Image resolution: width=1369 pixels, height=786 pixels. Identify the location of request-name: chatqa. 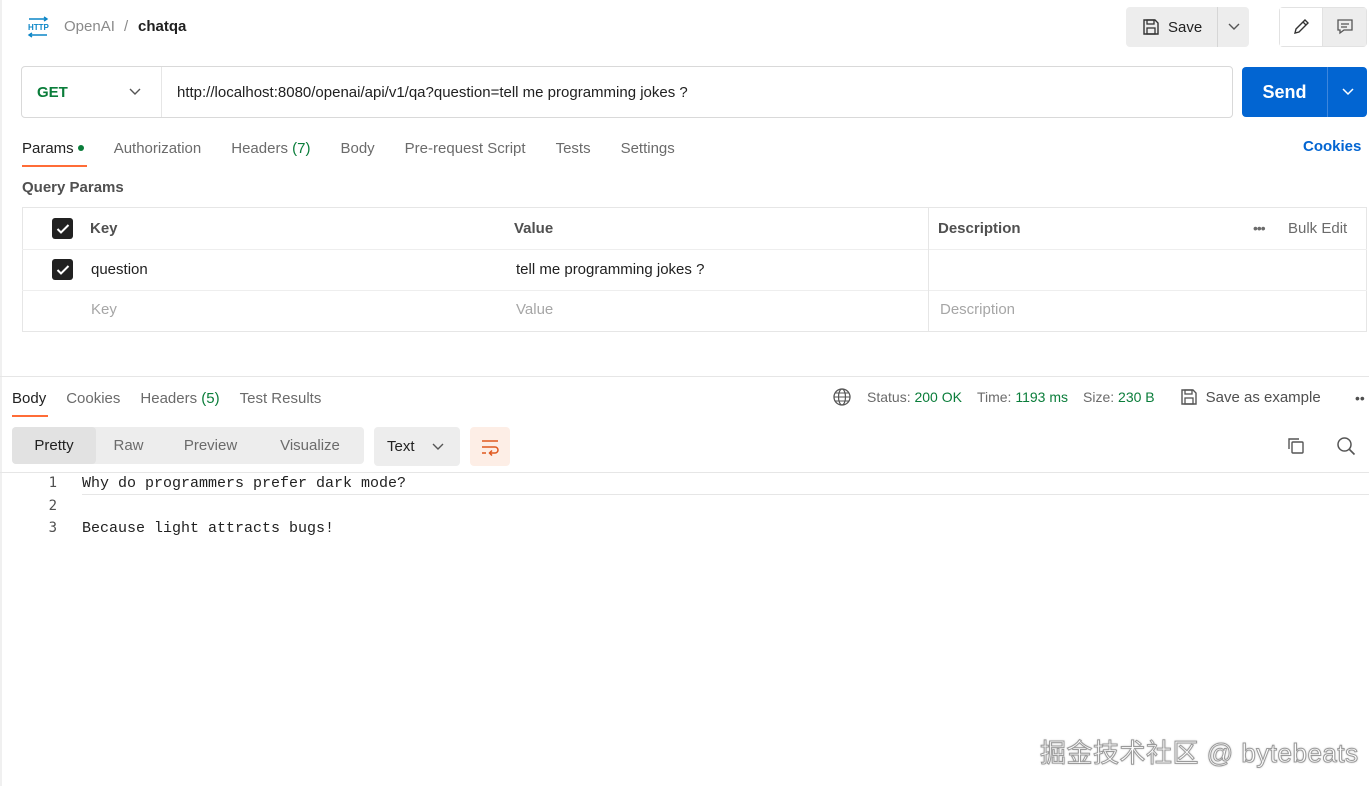
(162, 26).